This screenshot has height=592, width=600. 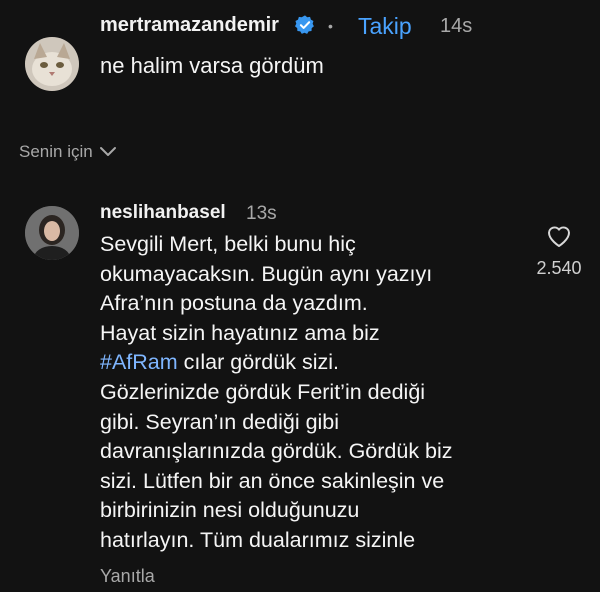 I want to click on profile-photo-image, so click(x=52, y=233).